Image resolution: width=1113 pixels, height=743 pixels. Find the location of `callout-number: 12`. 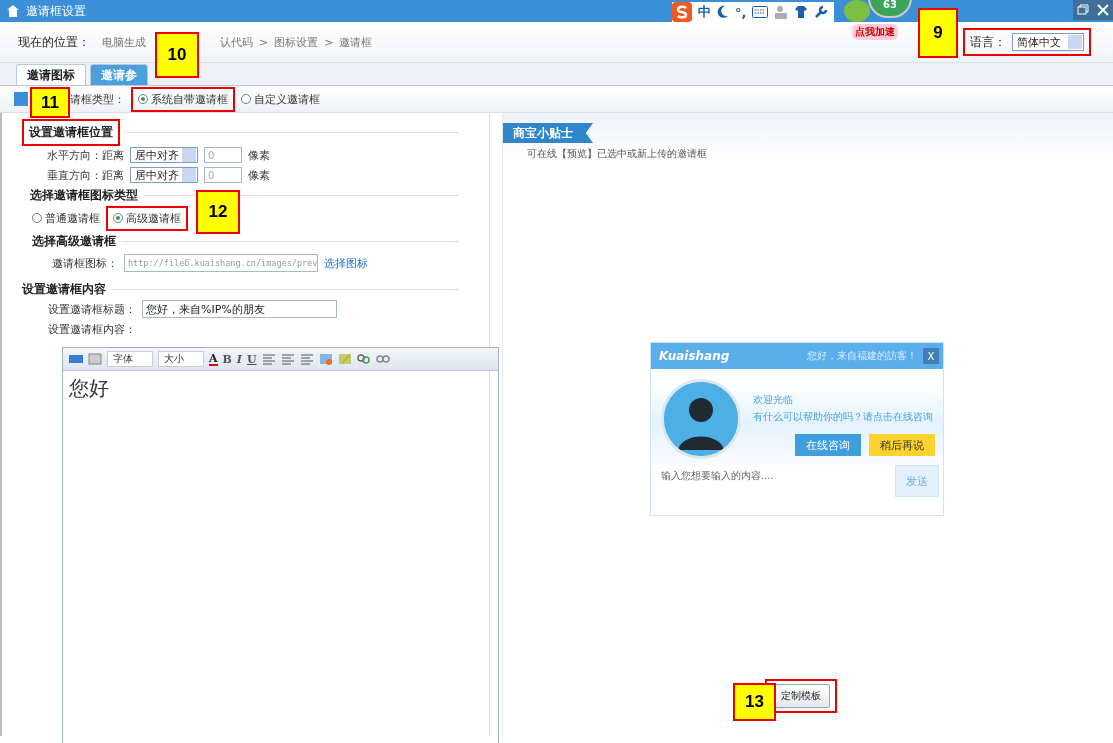

callout-number: 12 is located at coordinates (218, 212).